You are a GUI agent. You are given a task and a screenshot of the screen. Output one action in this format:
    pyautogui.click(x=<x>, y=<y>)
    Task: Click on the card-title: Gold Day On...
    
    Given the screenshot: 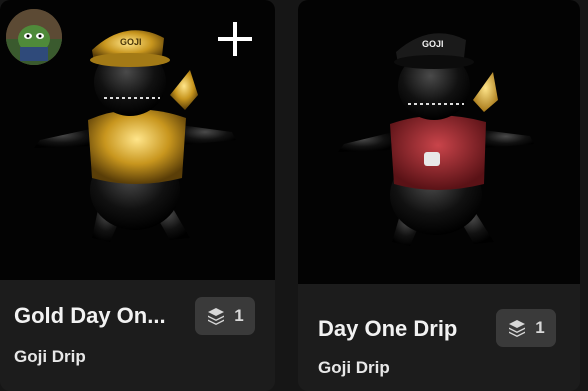 What is the action you would take?
    pyautogui.click(x=97, y=316)
    